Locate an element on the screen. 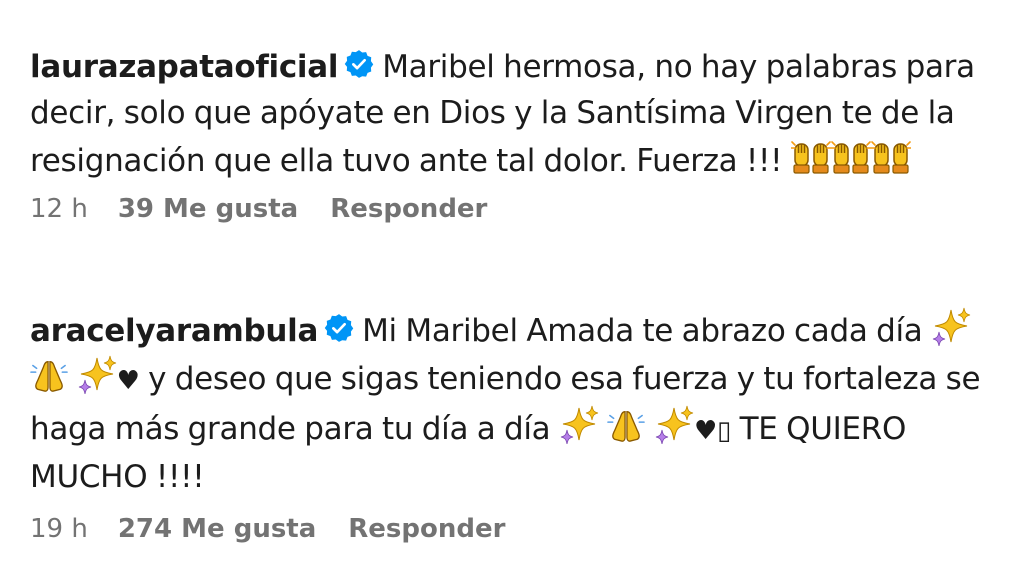 This screenshot has width=1024, height=576. likes-count-link: 274 Me gusta is located at coordinates (217, 529).